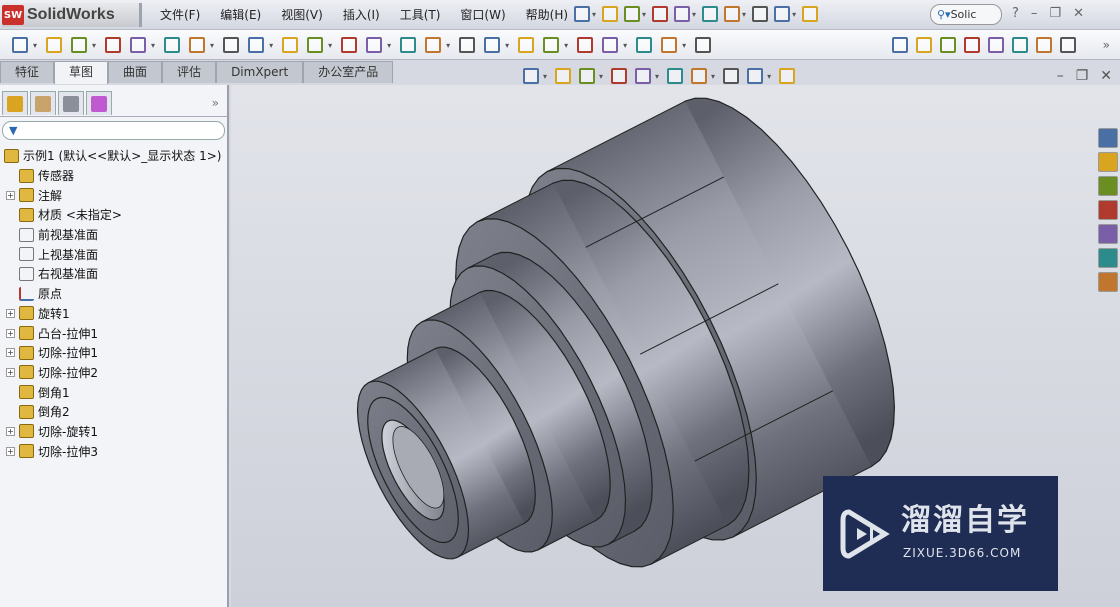 The width and height of the screenshot is (1120, 607). Describe the element at coordinates (374, 45) in the screenshot. I see `text-icon` at that location.